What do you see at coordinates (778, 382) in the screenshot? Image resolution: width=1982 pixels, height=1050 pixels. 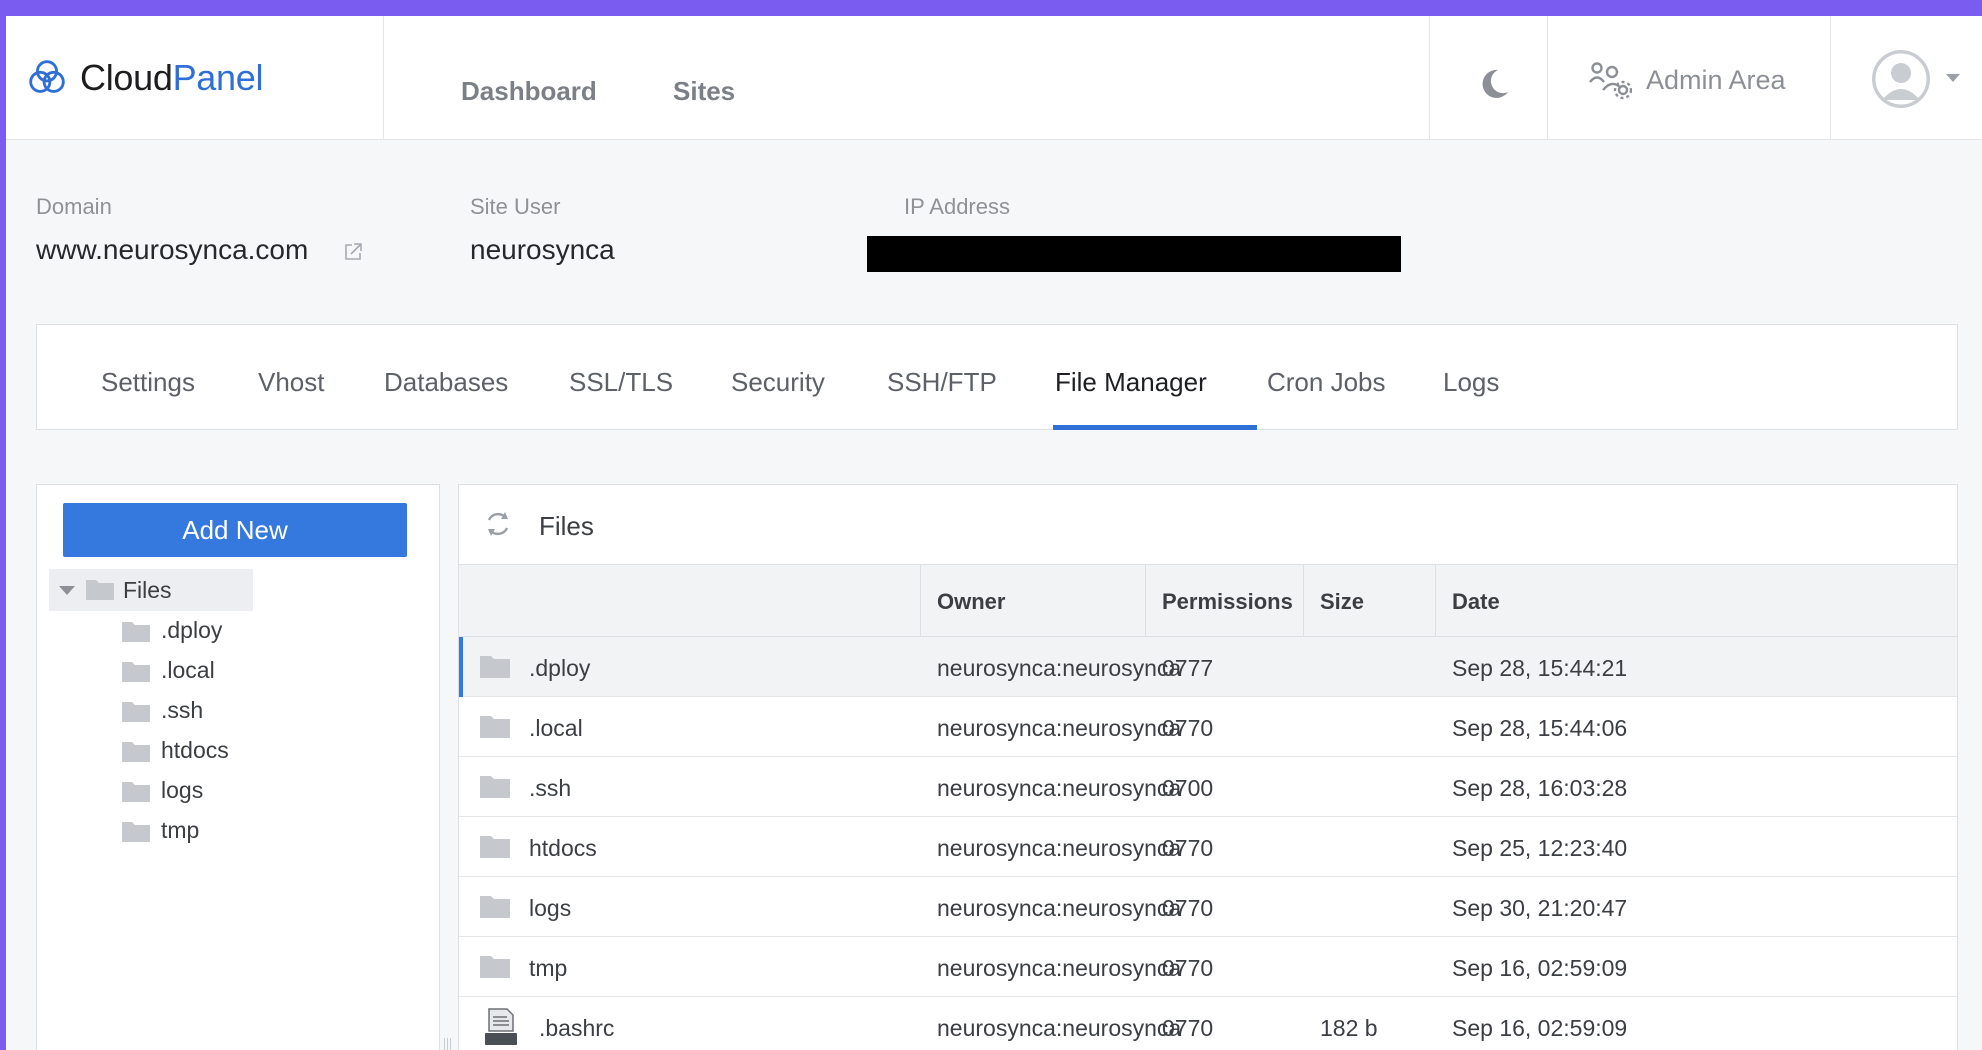 I see `tab-security: Security` at bounding box center [778, 382].